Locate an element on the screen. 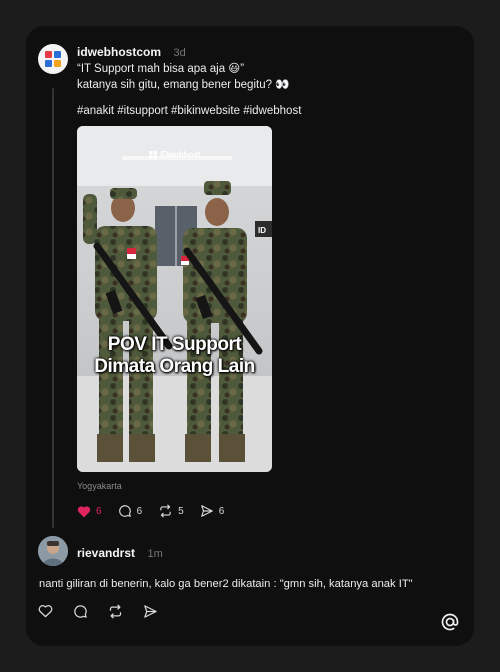 The width and height of the screenshot is (500, 672). overlay-line-1: POV IT Support is located at coordinates (174, 344).